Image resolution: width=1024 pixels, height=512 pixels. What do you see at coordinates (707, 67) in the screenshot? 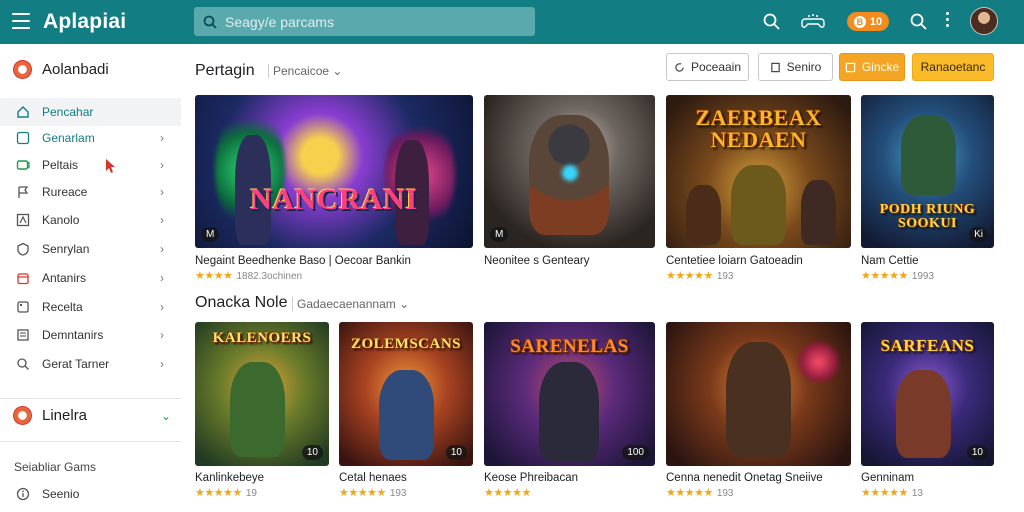
I see `action-button-1: Poceaain` at bounding box center [707, 67].